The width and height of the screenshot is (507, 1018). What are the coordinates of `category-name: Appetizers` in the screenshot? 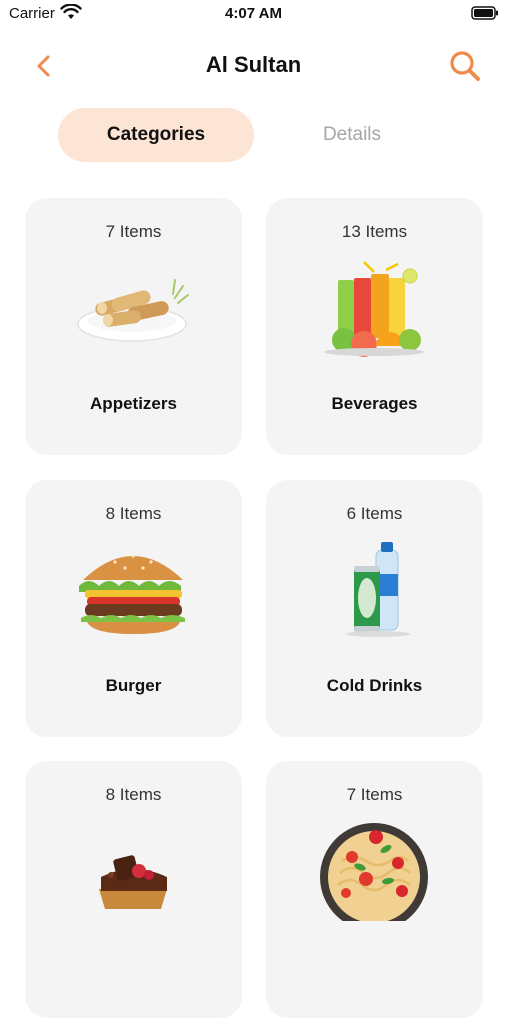 It's located at (133, 403).